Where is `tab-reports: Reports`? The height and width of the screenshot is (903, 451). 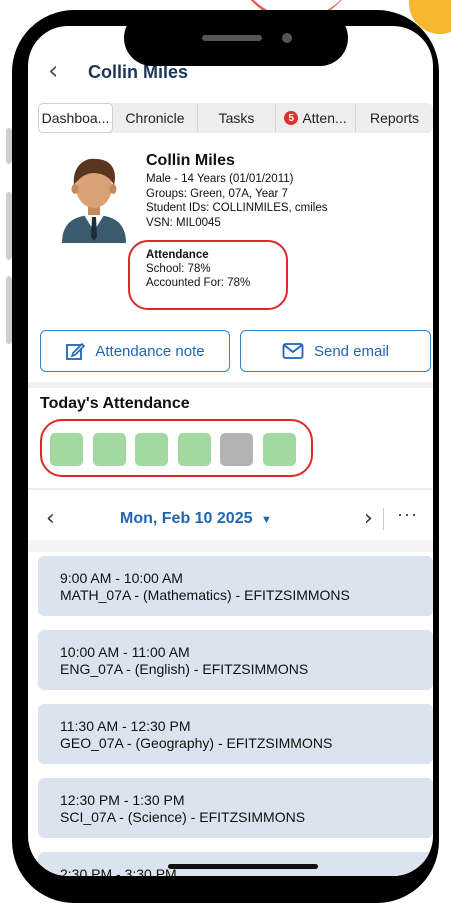
tab-reports: Reports is located at coordinates (394, 118).